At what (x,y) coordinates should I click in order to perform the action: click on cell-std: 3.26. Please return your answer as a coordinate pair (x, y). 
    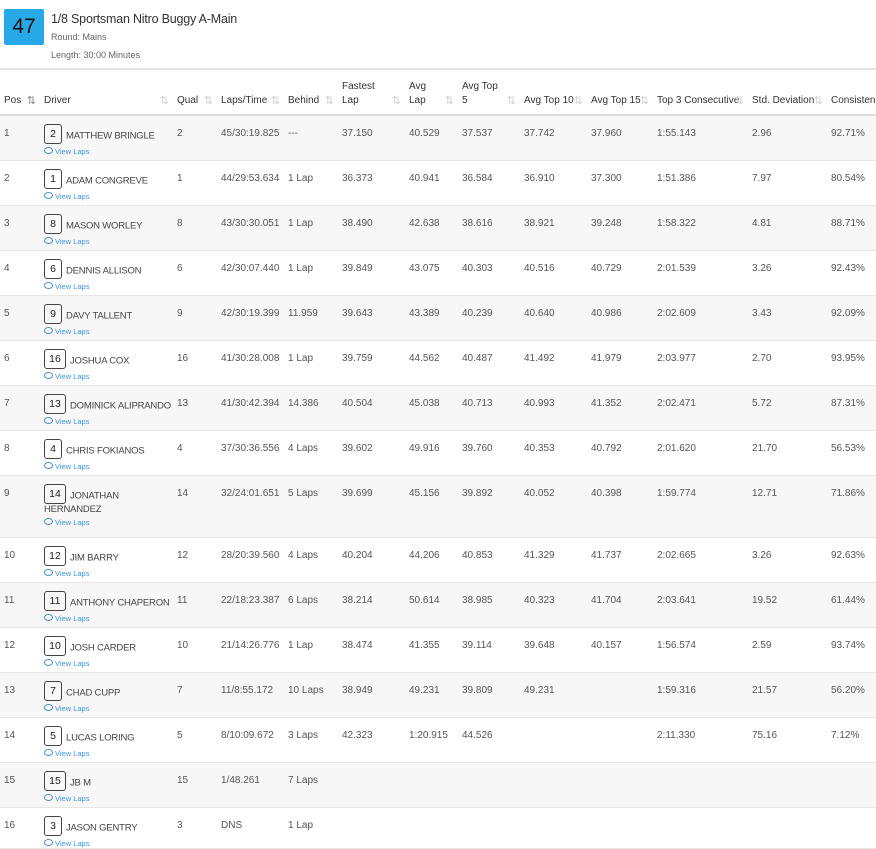
    Looking at the image, I should click on (787, 273).